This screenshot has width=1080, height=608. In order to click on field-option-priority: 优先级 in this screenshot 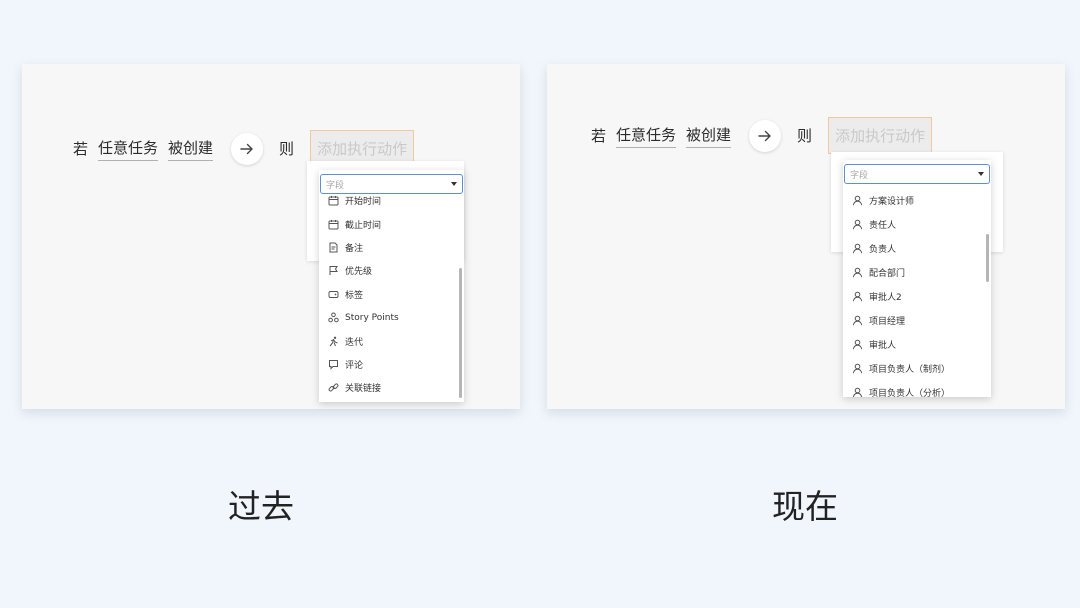, I will do `click(386, 270)`.